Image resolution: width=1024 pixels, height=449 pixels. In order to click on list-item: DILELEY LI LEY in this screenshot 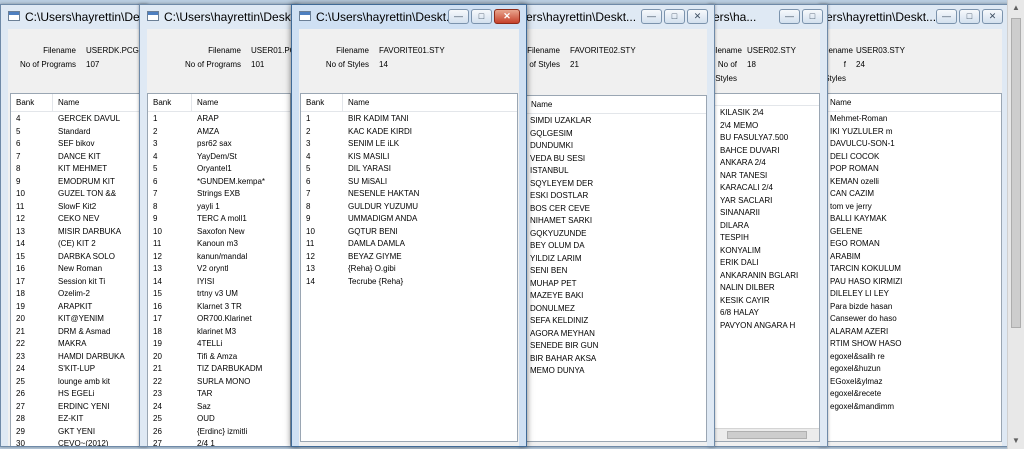, I will do `click(913, 294)`.